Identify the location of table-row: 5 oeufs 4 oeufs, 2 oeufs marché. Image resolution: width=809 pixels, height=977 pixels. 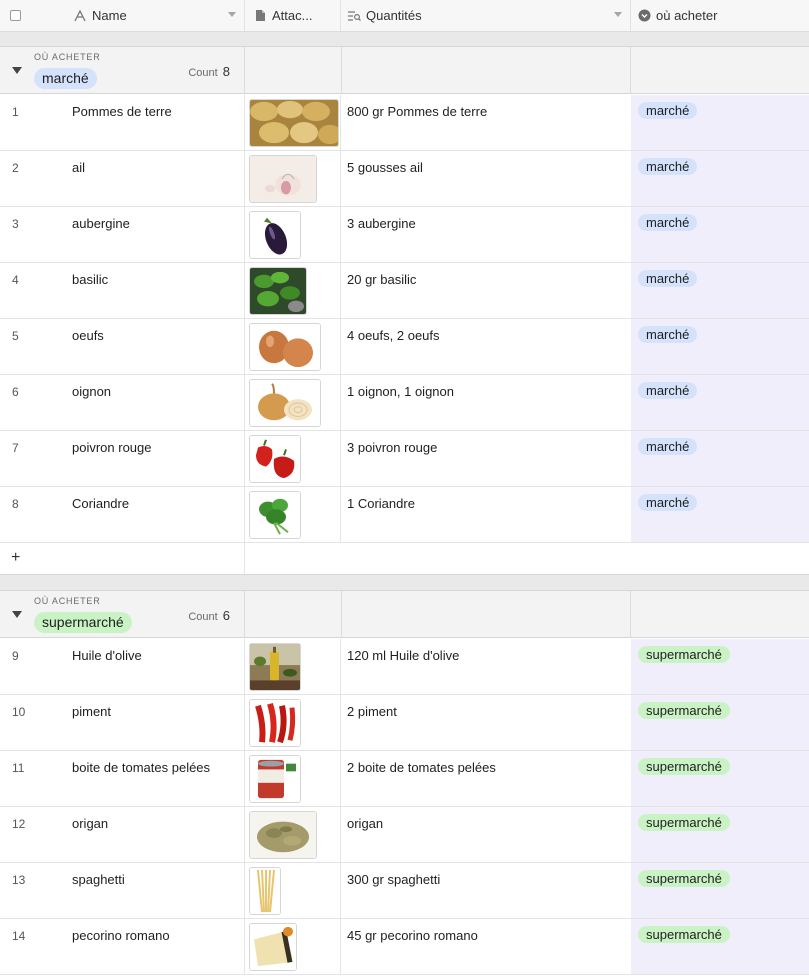
(404, 347).